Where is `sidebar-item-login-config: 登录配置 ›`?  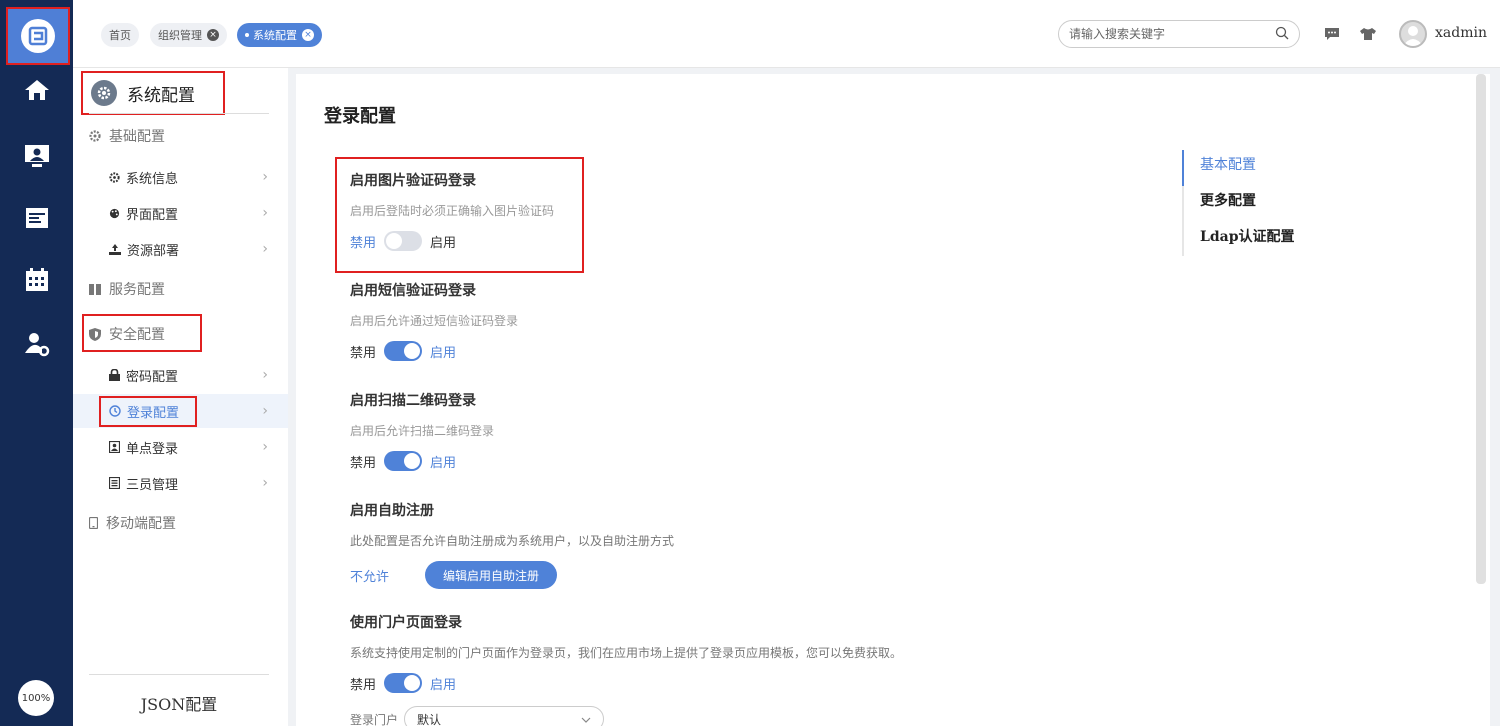
sidebar-item-login-config: 登录配置 › is located at coordinates (180, 411).